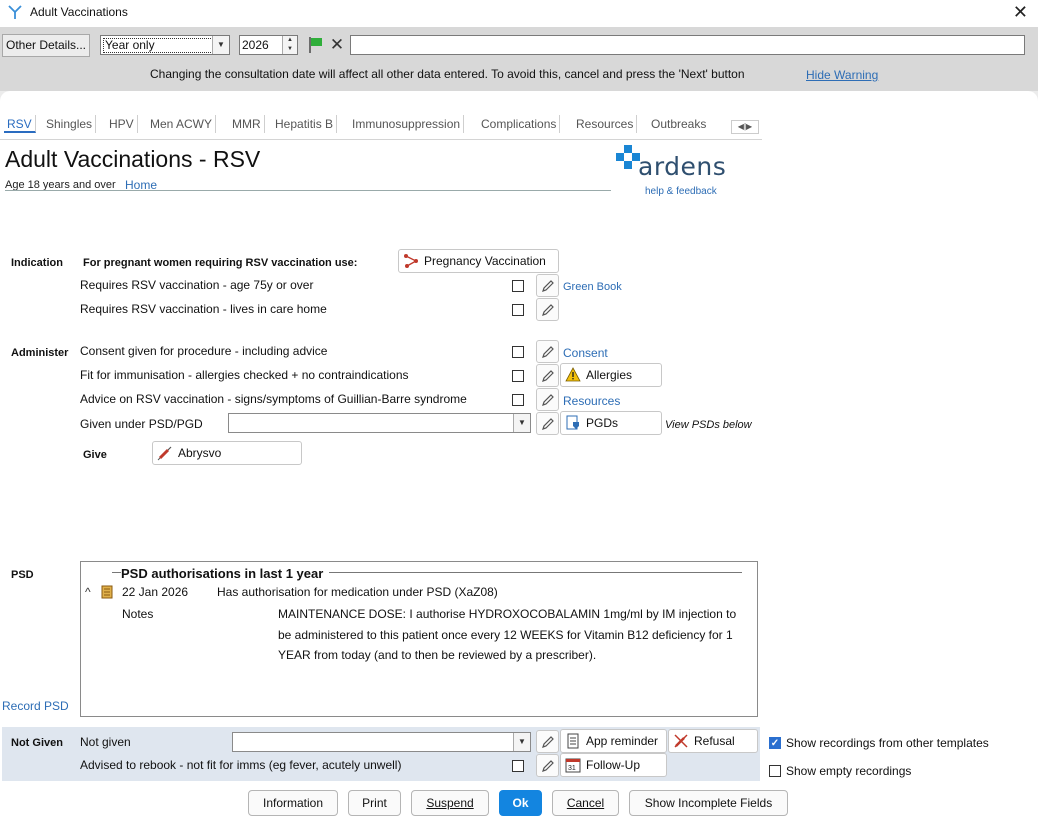 The width and height of the screenshot is (1038, 821). Describe the element at coordinates (37, 263) in the screenshot. I see `indication-label: Indication` at that location.